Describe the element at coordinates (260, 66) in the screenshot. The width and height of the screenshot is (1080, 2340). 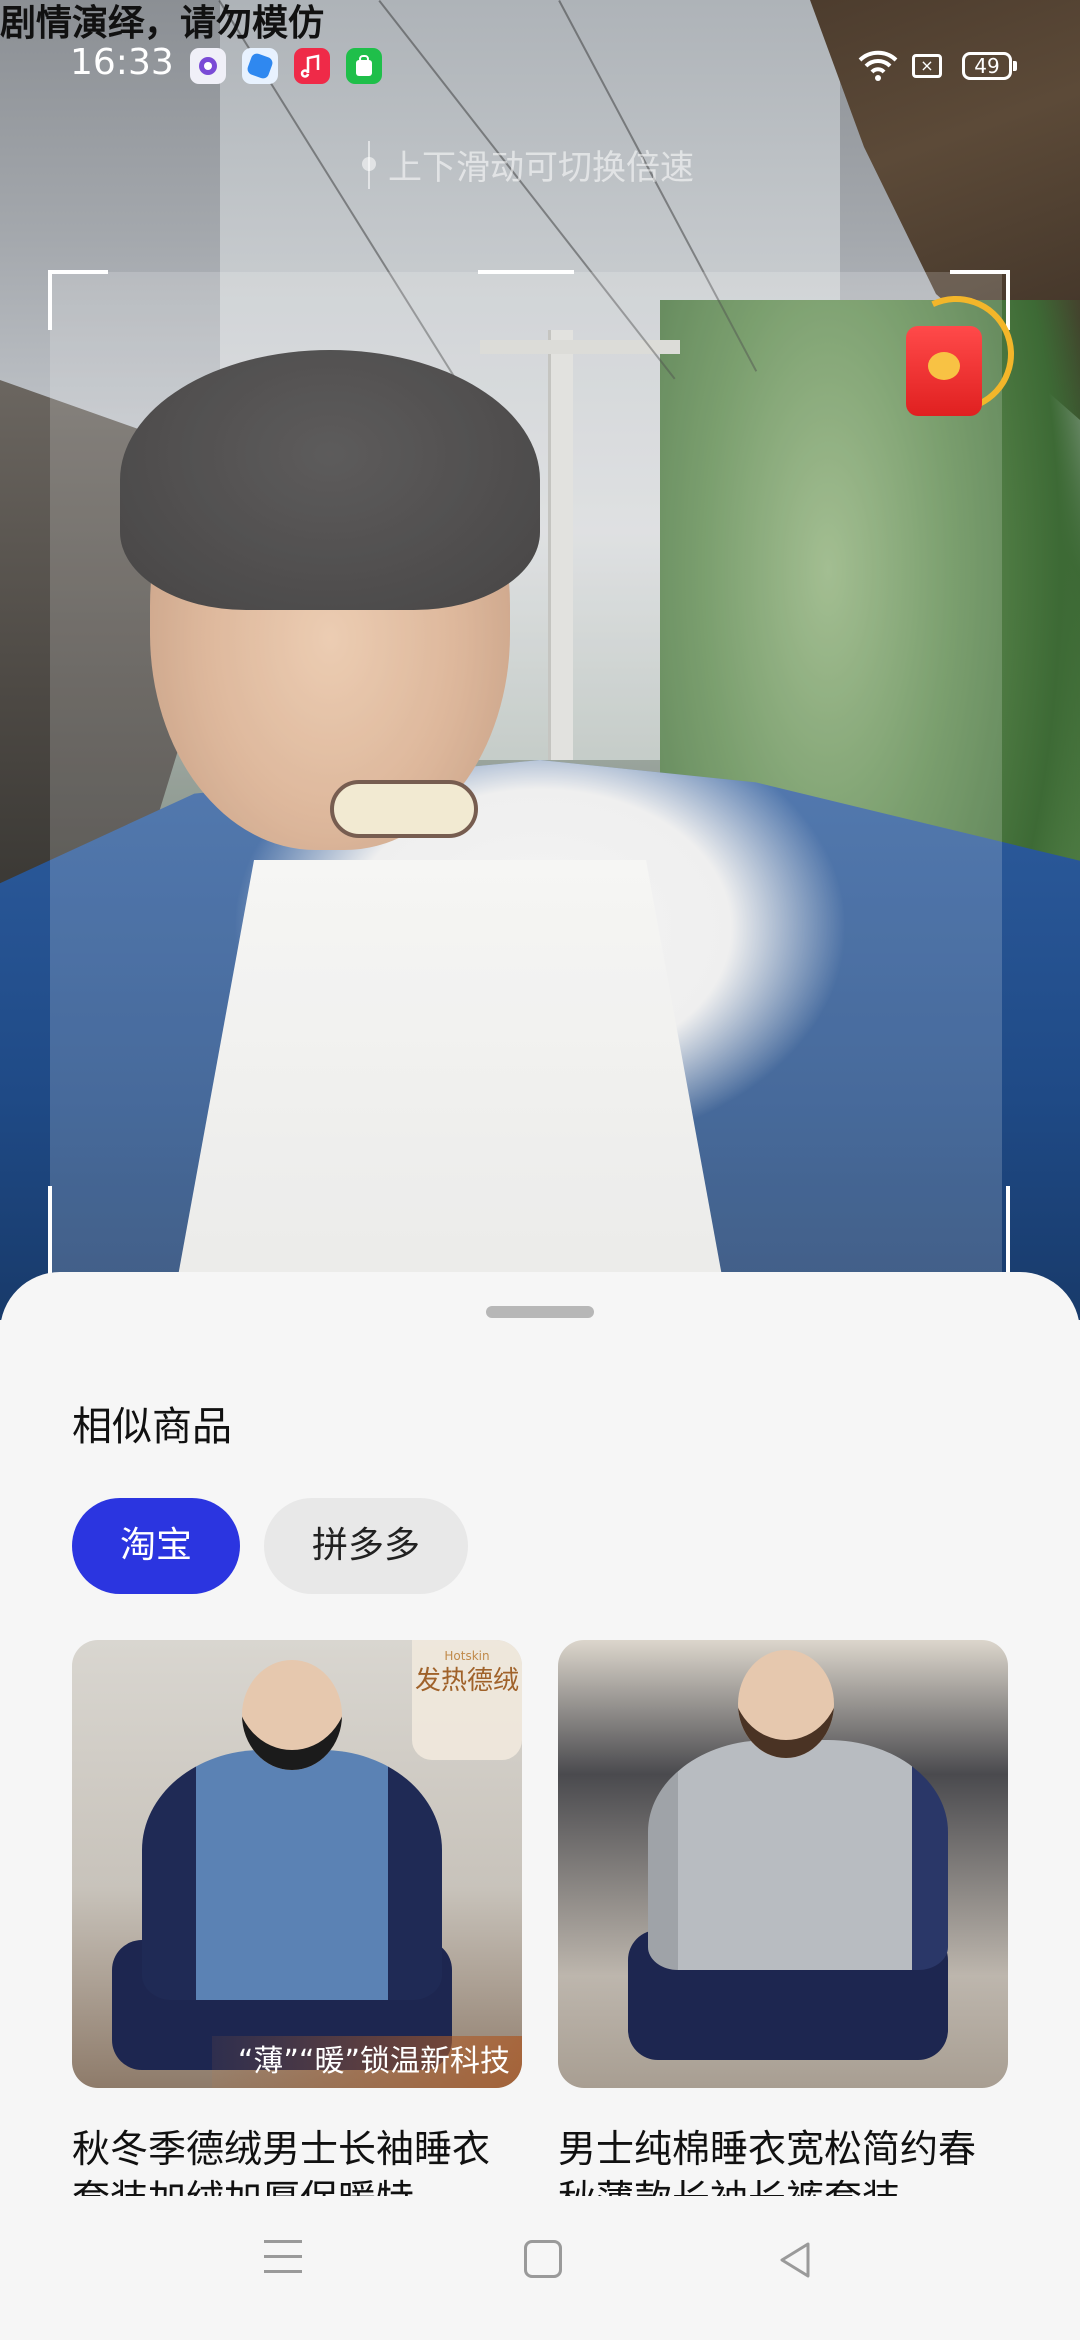
I see `browser-app-icon` at that location.